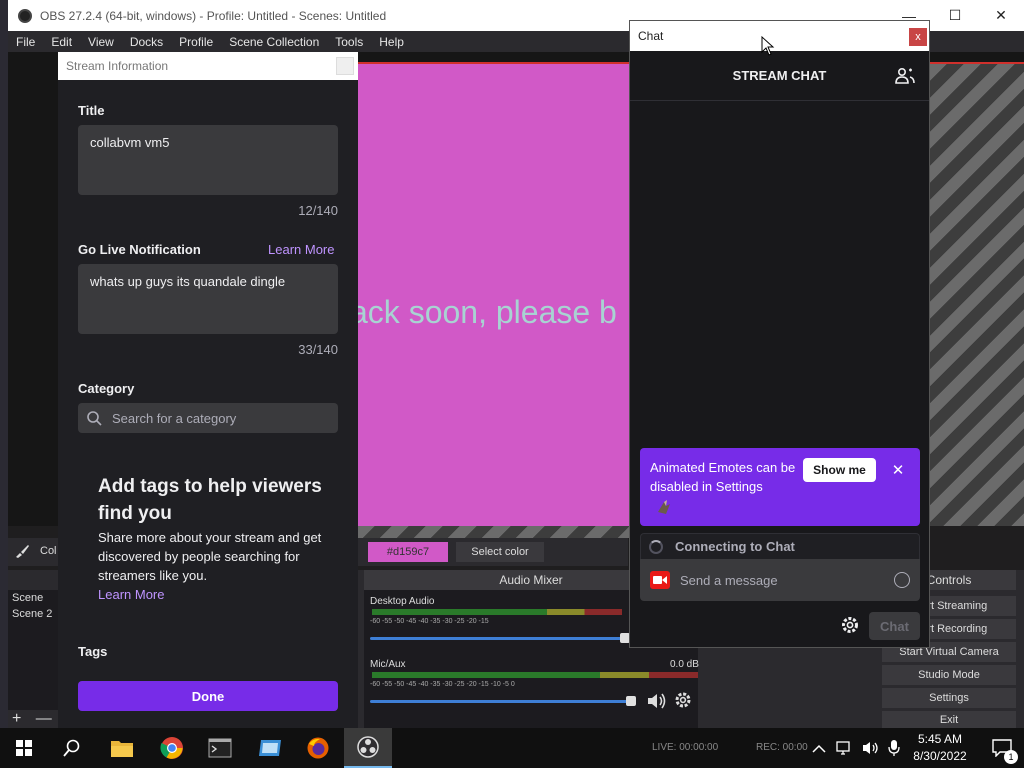 Image resolution: width=1024 pixels, height=768 pixels. Describe the element at coordinates (345, 66) in the screenshot. I see `stream-info-close-button` at that location.